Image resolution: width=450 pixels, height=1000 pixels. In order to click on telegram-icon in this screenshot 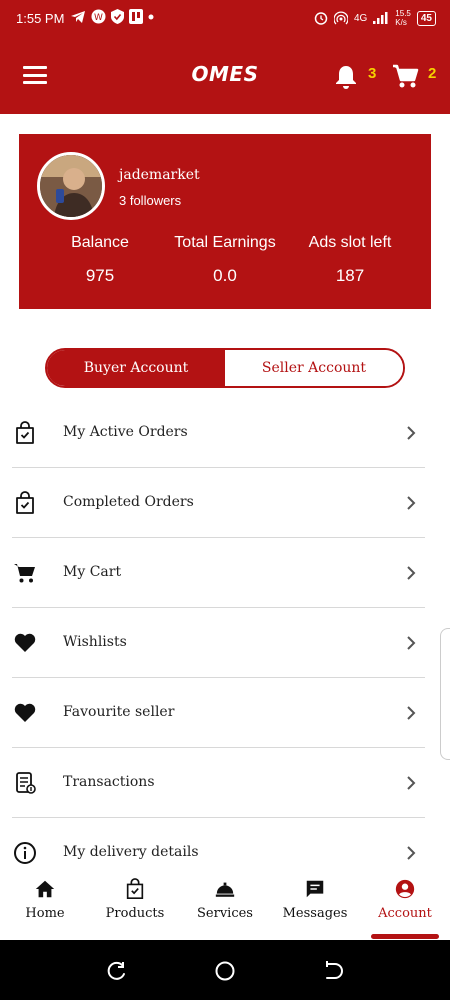, I will do `click(78, 16)`.